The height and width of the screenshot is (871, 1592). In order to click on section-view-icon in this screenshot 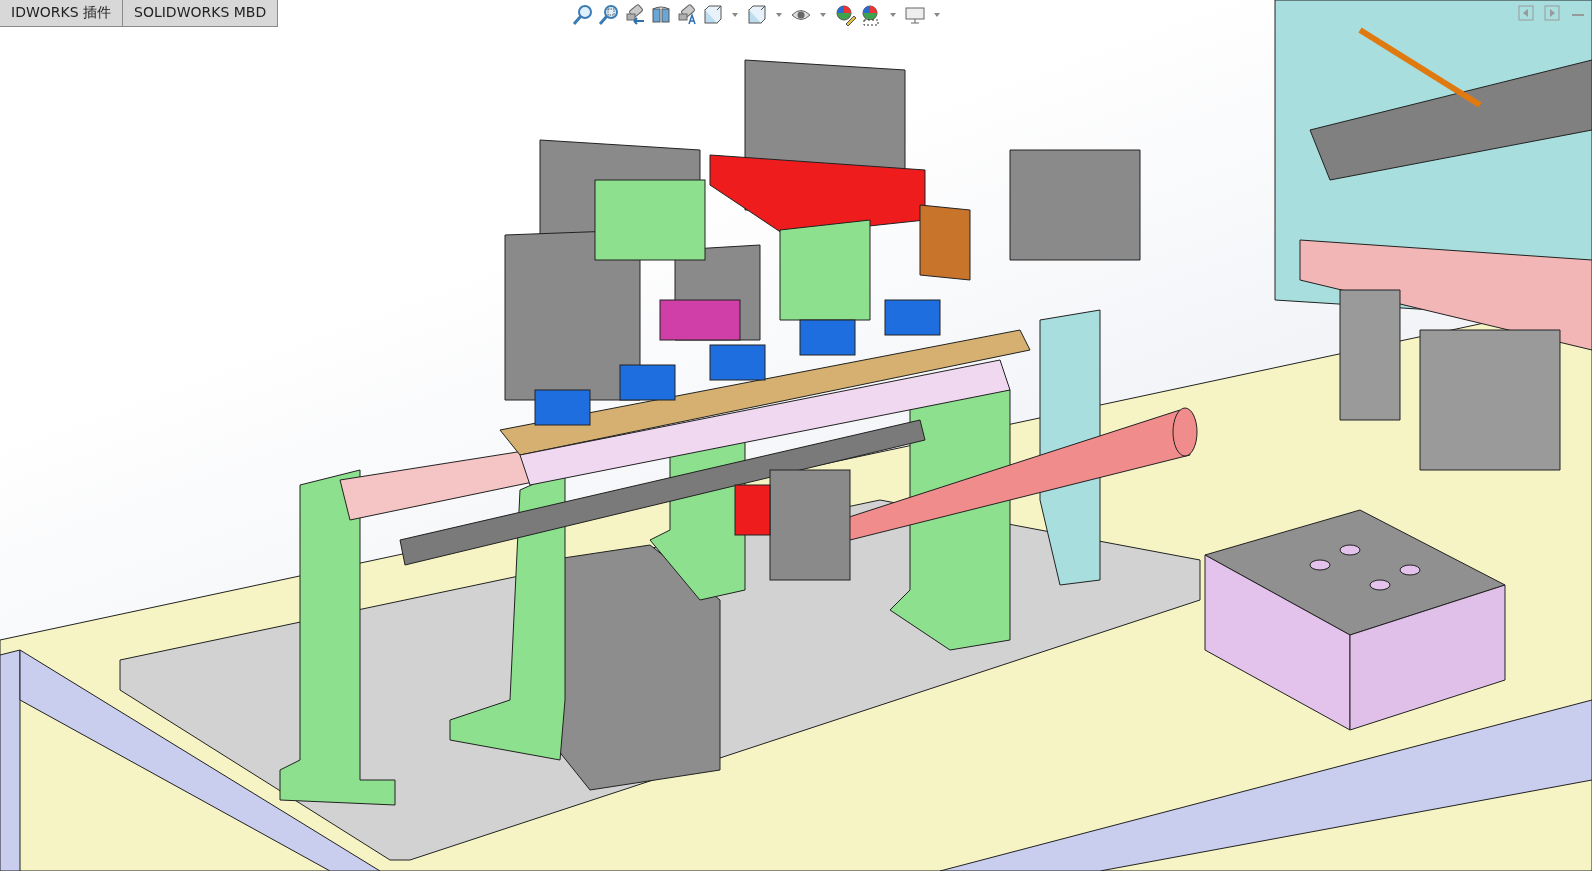, I will do `click(661, 15)`.